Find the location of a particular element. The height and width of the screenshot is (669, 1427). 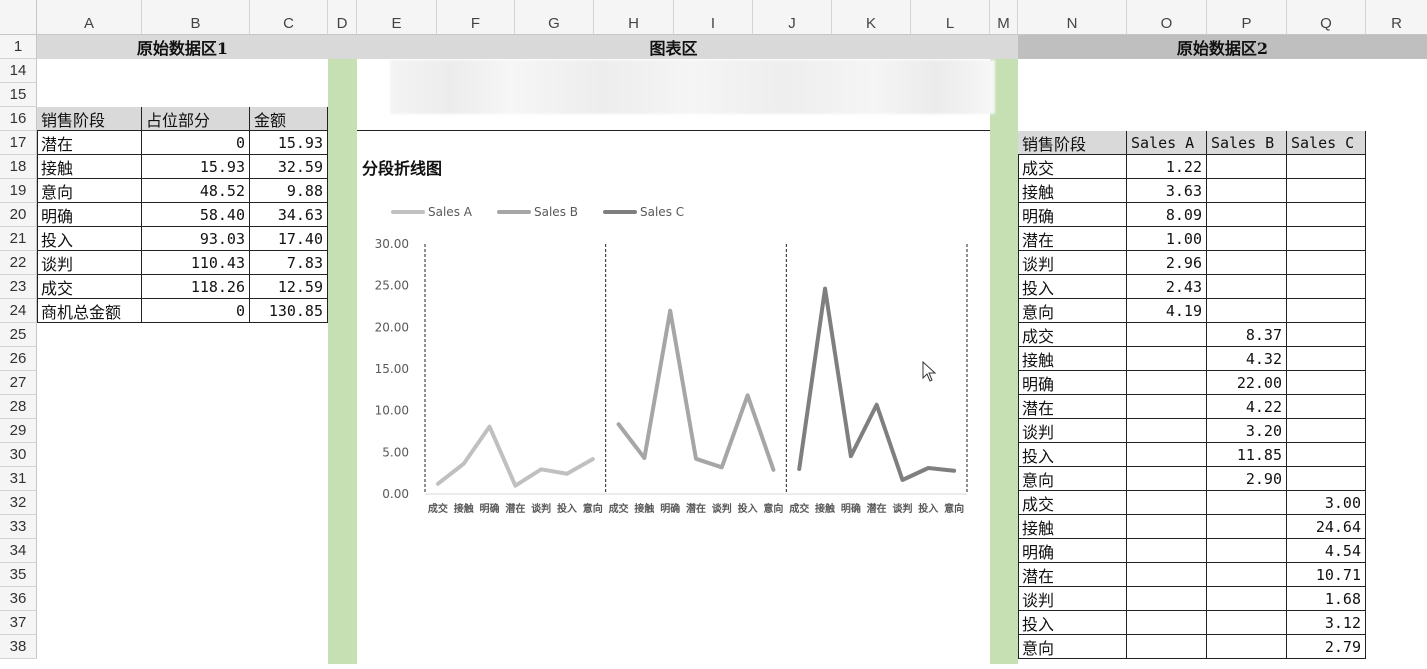

column-header-q: Q is located at coordinates (1326, 17).